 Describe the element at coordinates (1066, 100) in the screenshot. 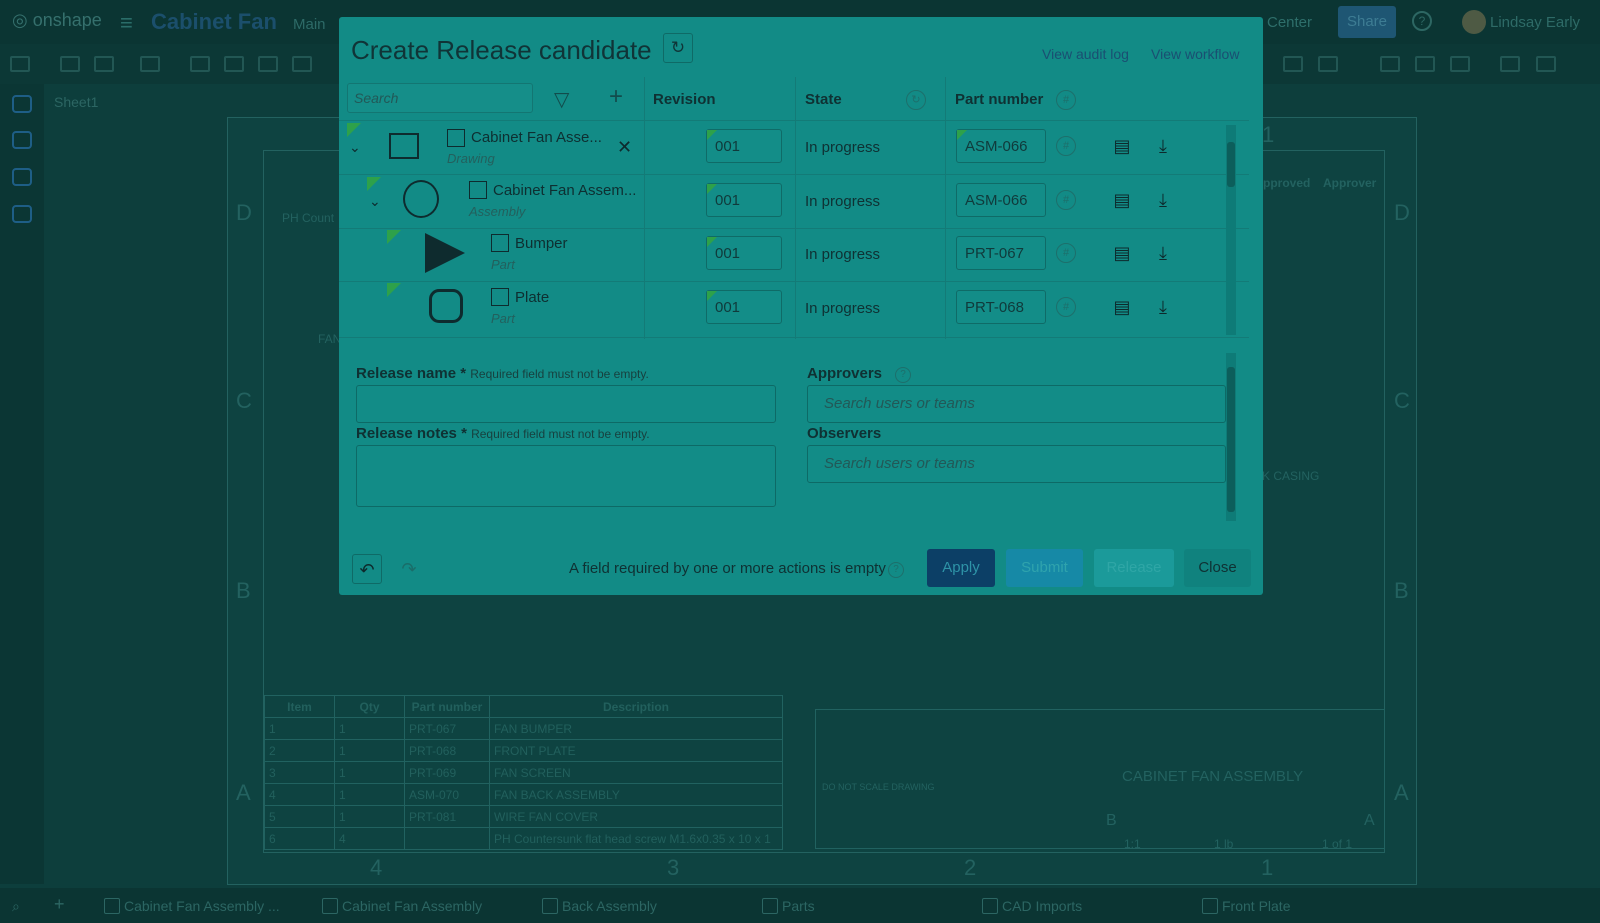

I see `part-number-generate-icon: #` at that location.